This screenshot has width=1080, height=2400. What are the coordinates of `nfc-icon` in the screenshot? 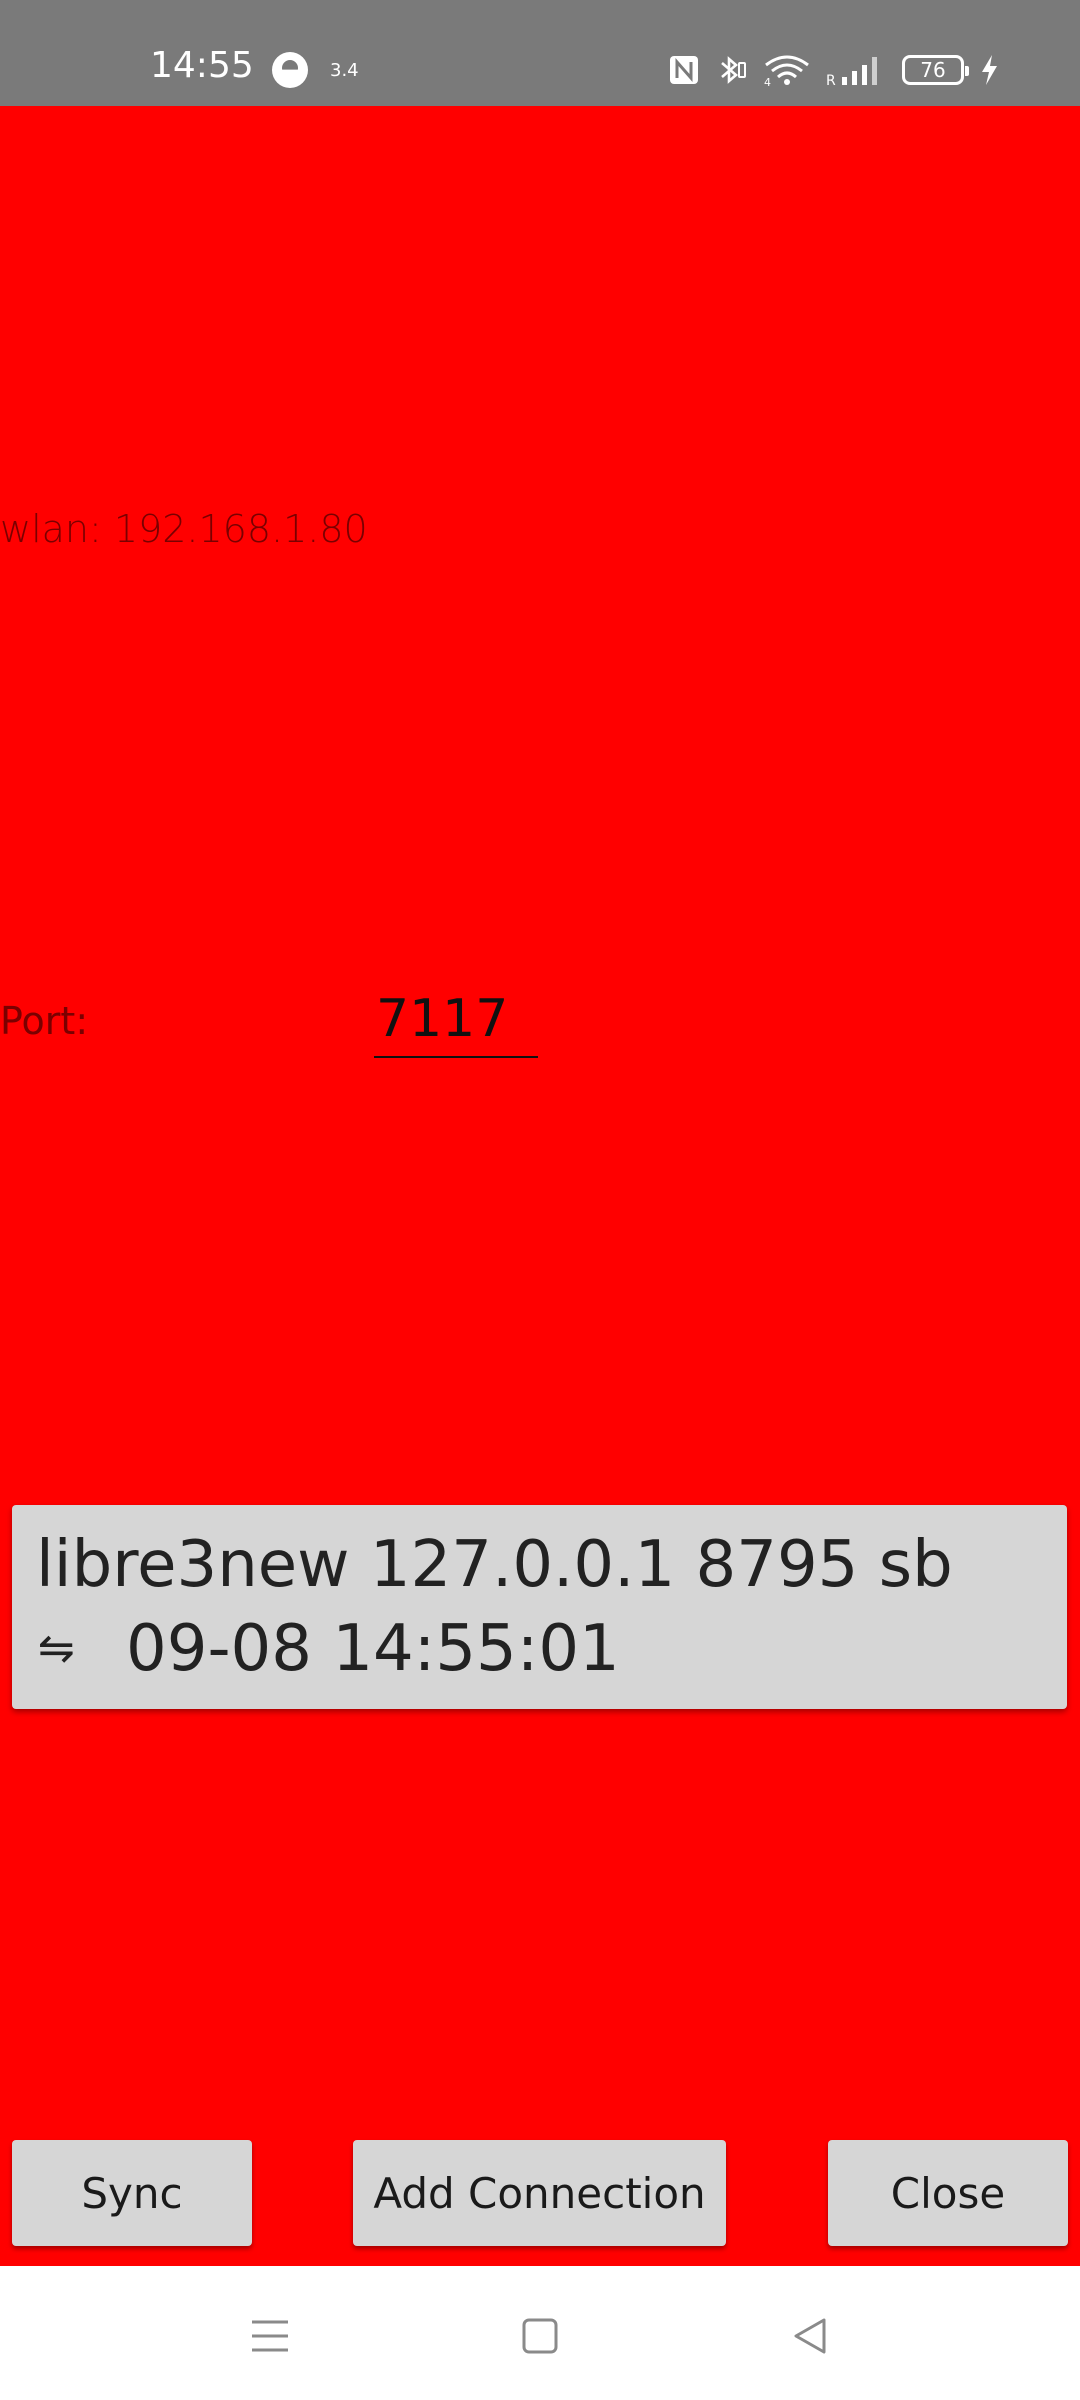 It's located at (684, 70).